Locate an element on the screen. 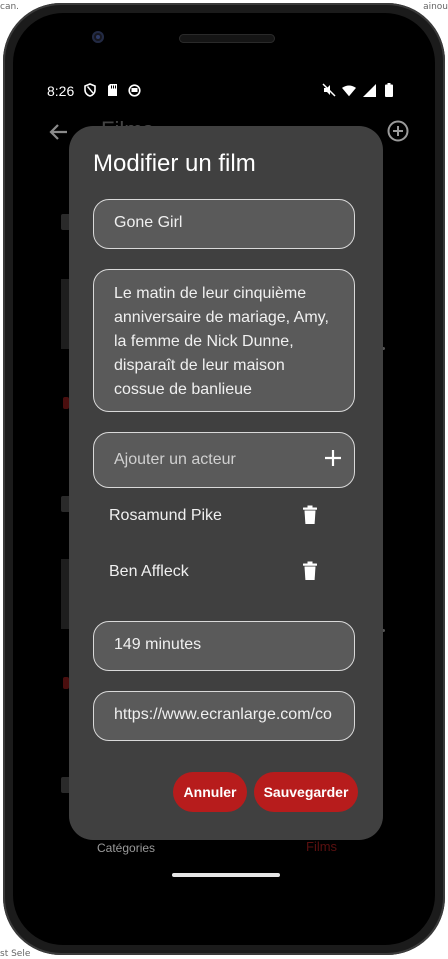 This screenshot has height=959, width=448. sd-card-icon is located at coordinates (112, 90).